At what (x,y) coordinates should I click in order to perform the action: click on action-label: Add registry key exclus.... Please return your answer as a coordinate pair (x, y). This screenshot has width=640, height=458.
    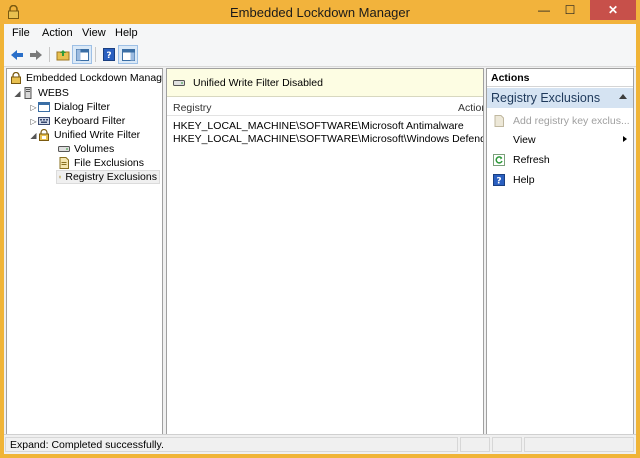
    Looking at the image, I should click on (571, 120).